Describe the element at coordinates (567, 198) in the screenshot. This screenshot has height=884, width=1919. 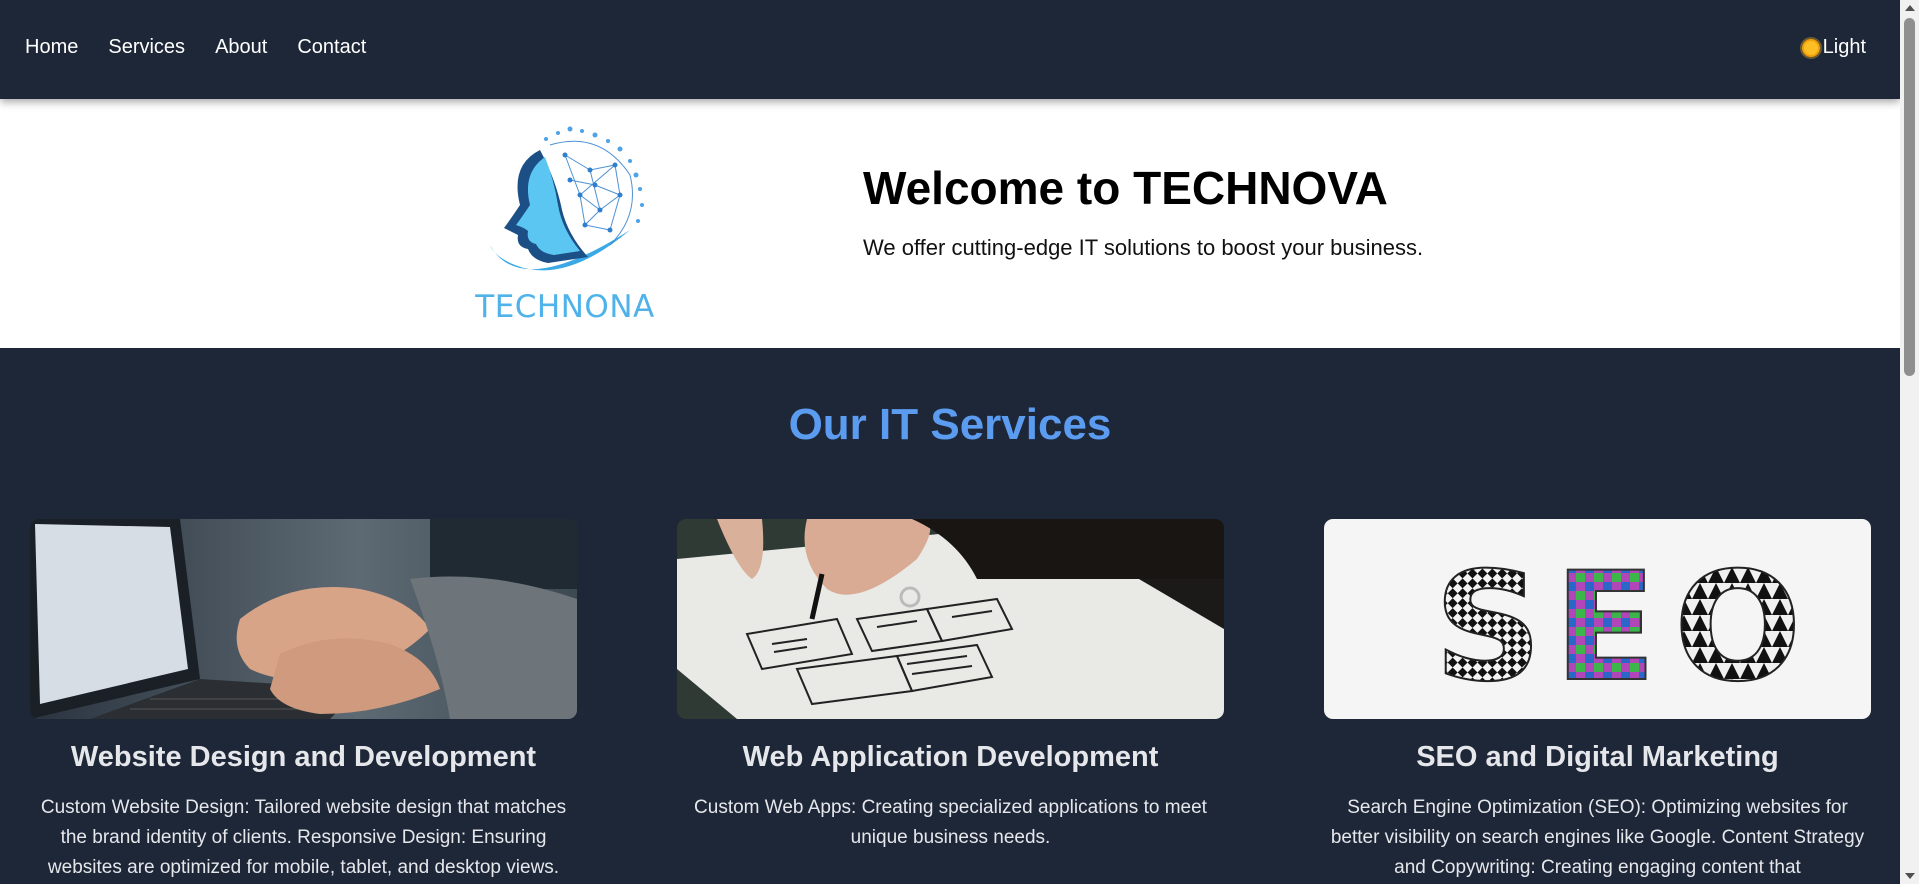
I see `logo-head-icon` at that location.